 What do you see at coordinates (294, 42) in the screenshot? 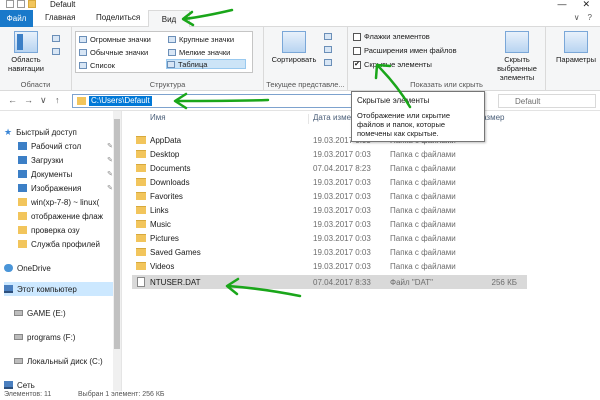
I see `sort-icon` at bounding box center [294, 42].